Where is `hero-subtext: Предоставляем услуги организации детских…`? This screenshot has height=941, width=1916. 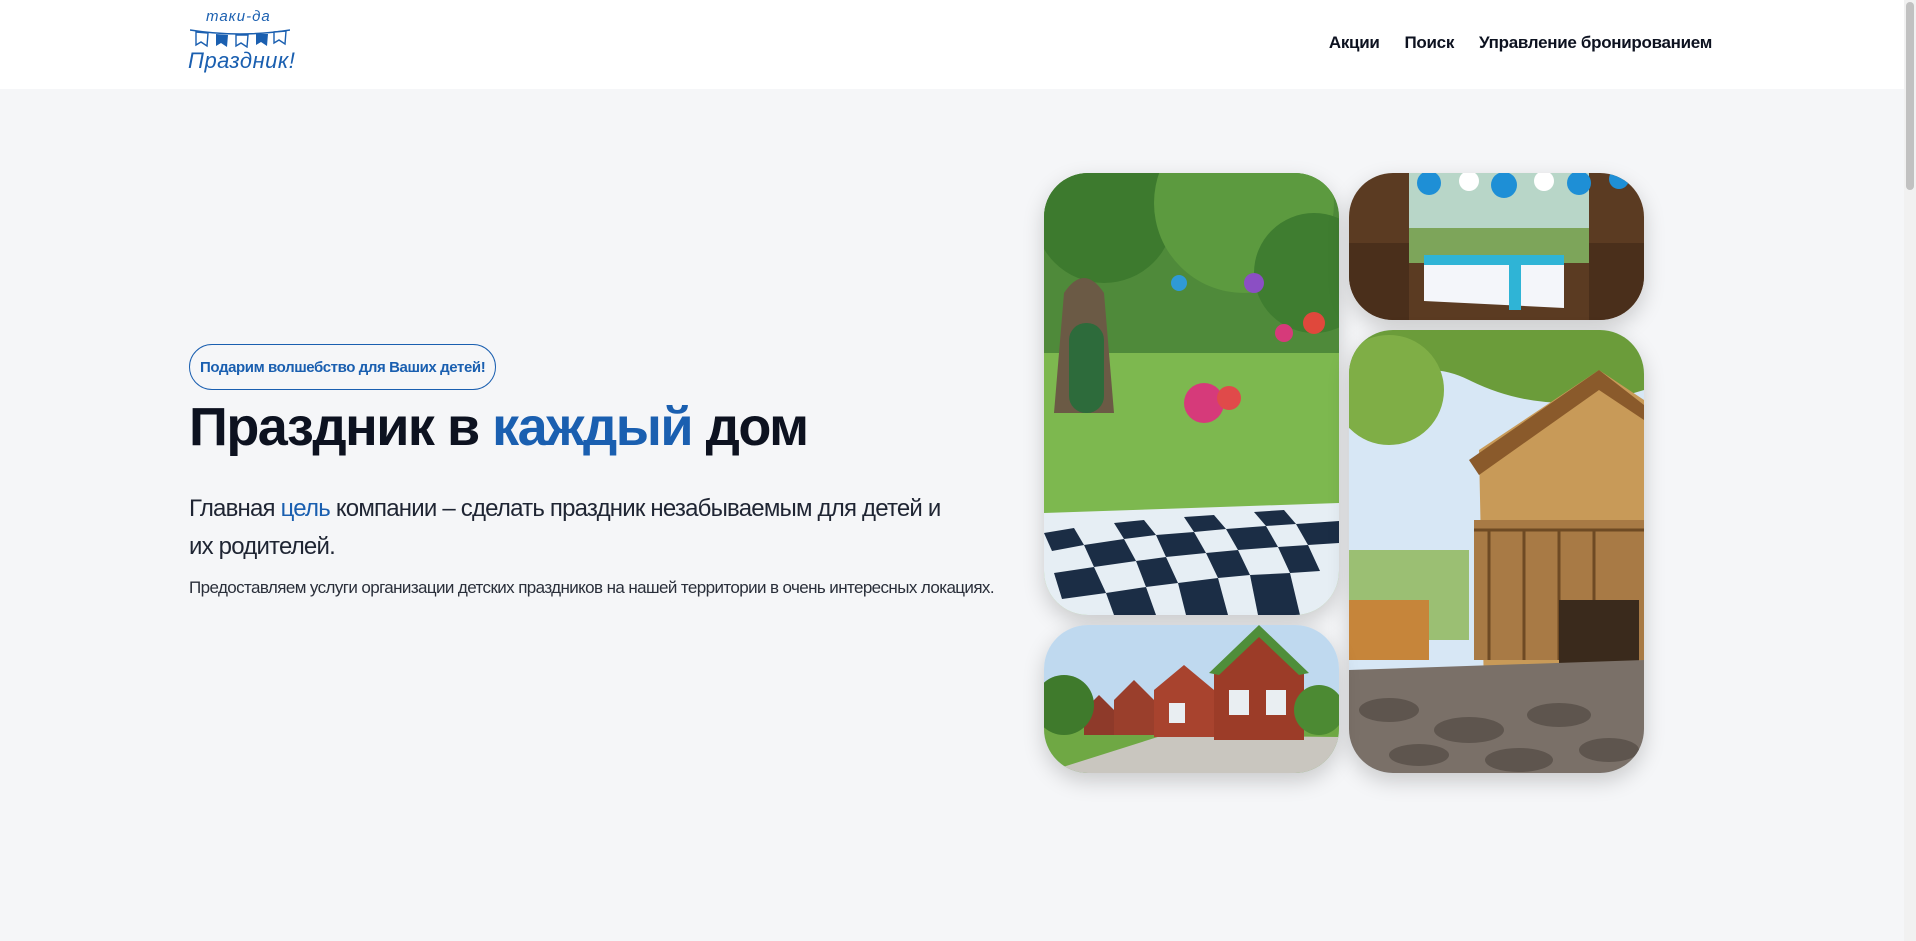
hero-subtext: Предоставляем услуги организации детских… is located at coordinates (592, 587).